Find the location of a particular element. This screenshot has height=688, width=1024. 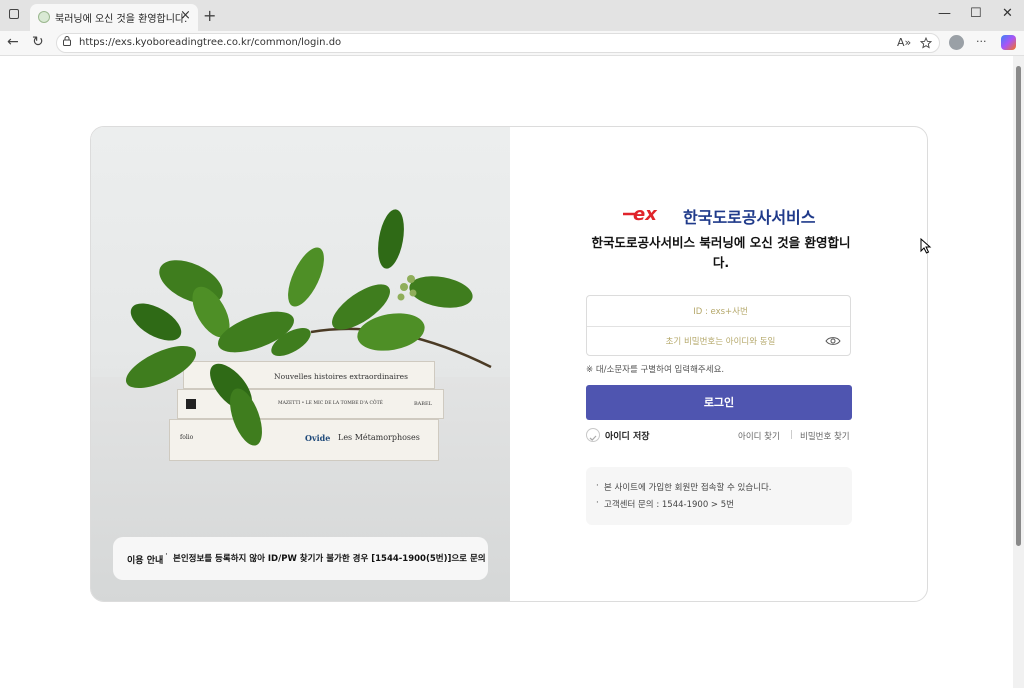

case-sensitive-note: ※ 대/소문자를 구별하여 입력해주세요. is located at coordinates (655, 370).